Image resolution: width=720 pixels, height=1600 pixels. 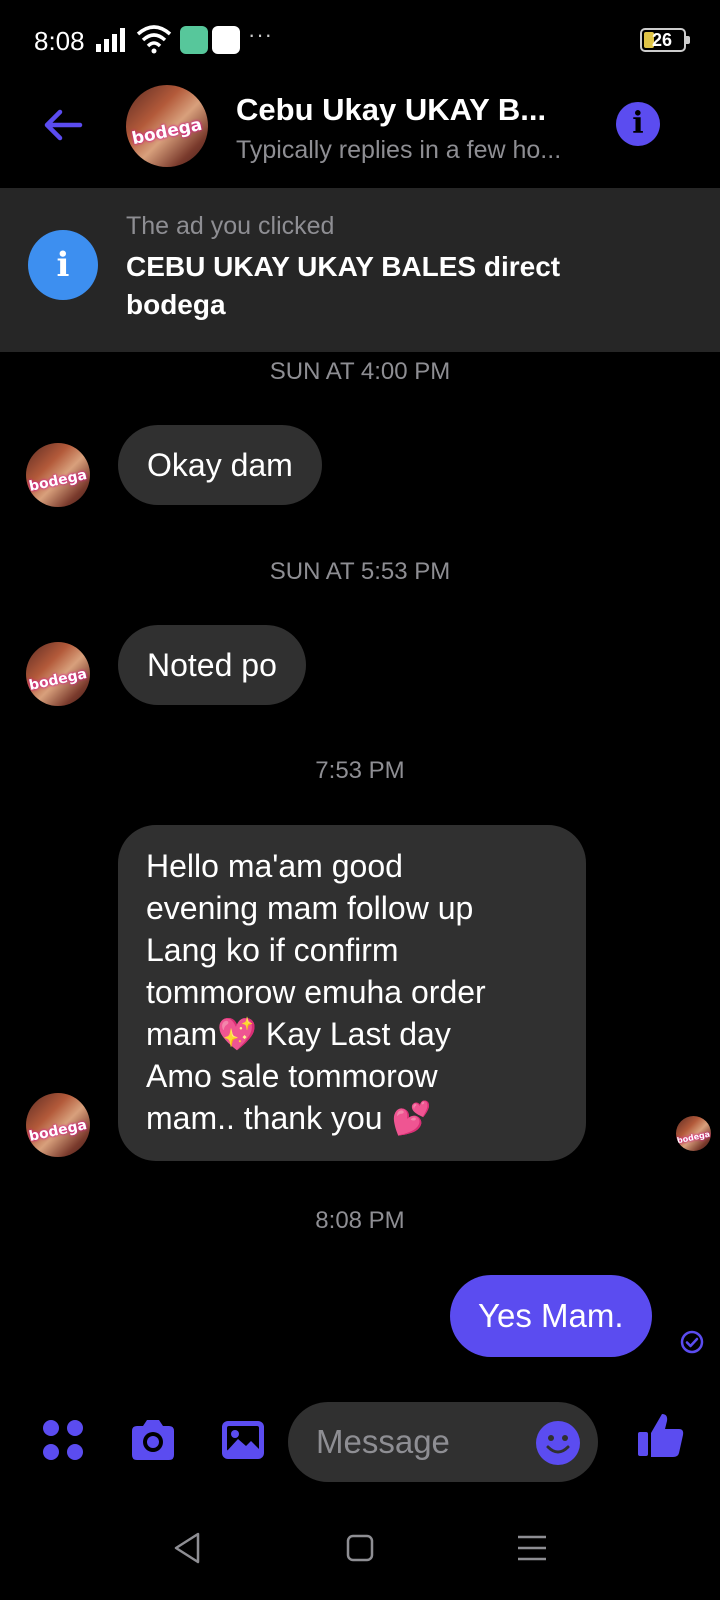 What do you see at coordinates (692, 1342) in the screenshot?
I see `sent-check-icon` at bounding box center [692, 1342].